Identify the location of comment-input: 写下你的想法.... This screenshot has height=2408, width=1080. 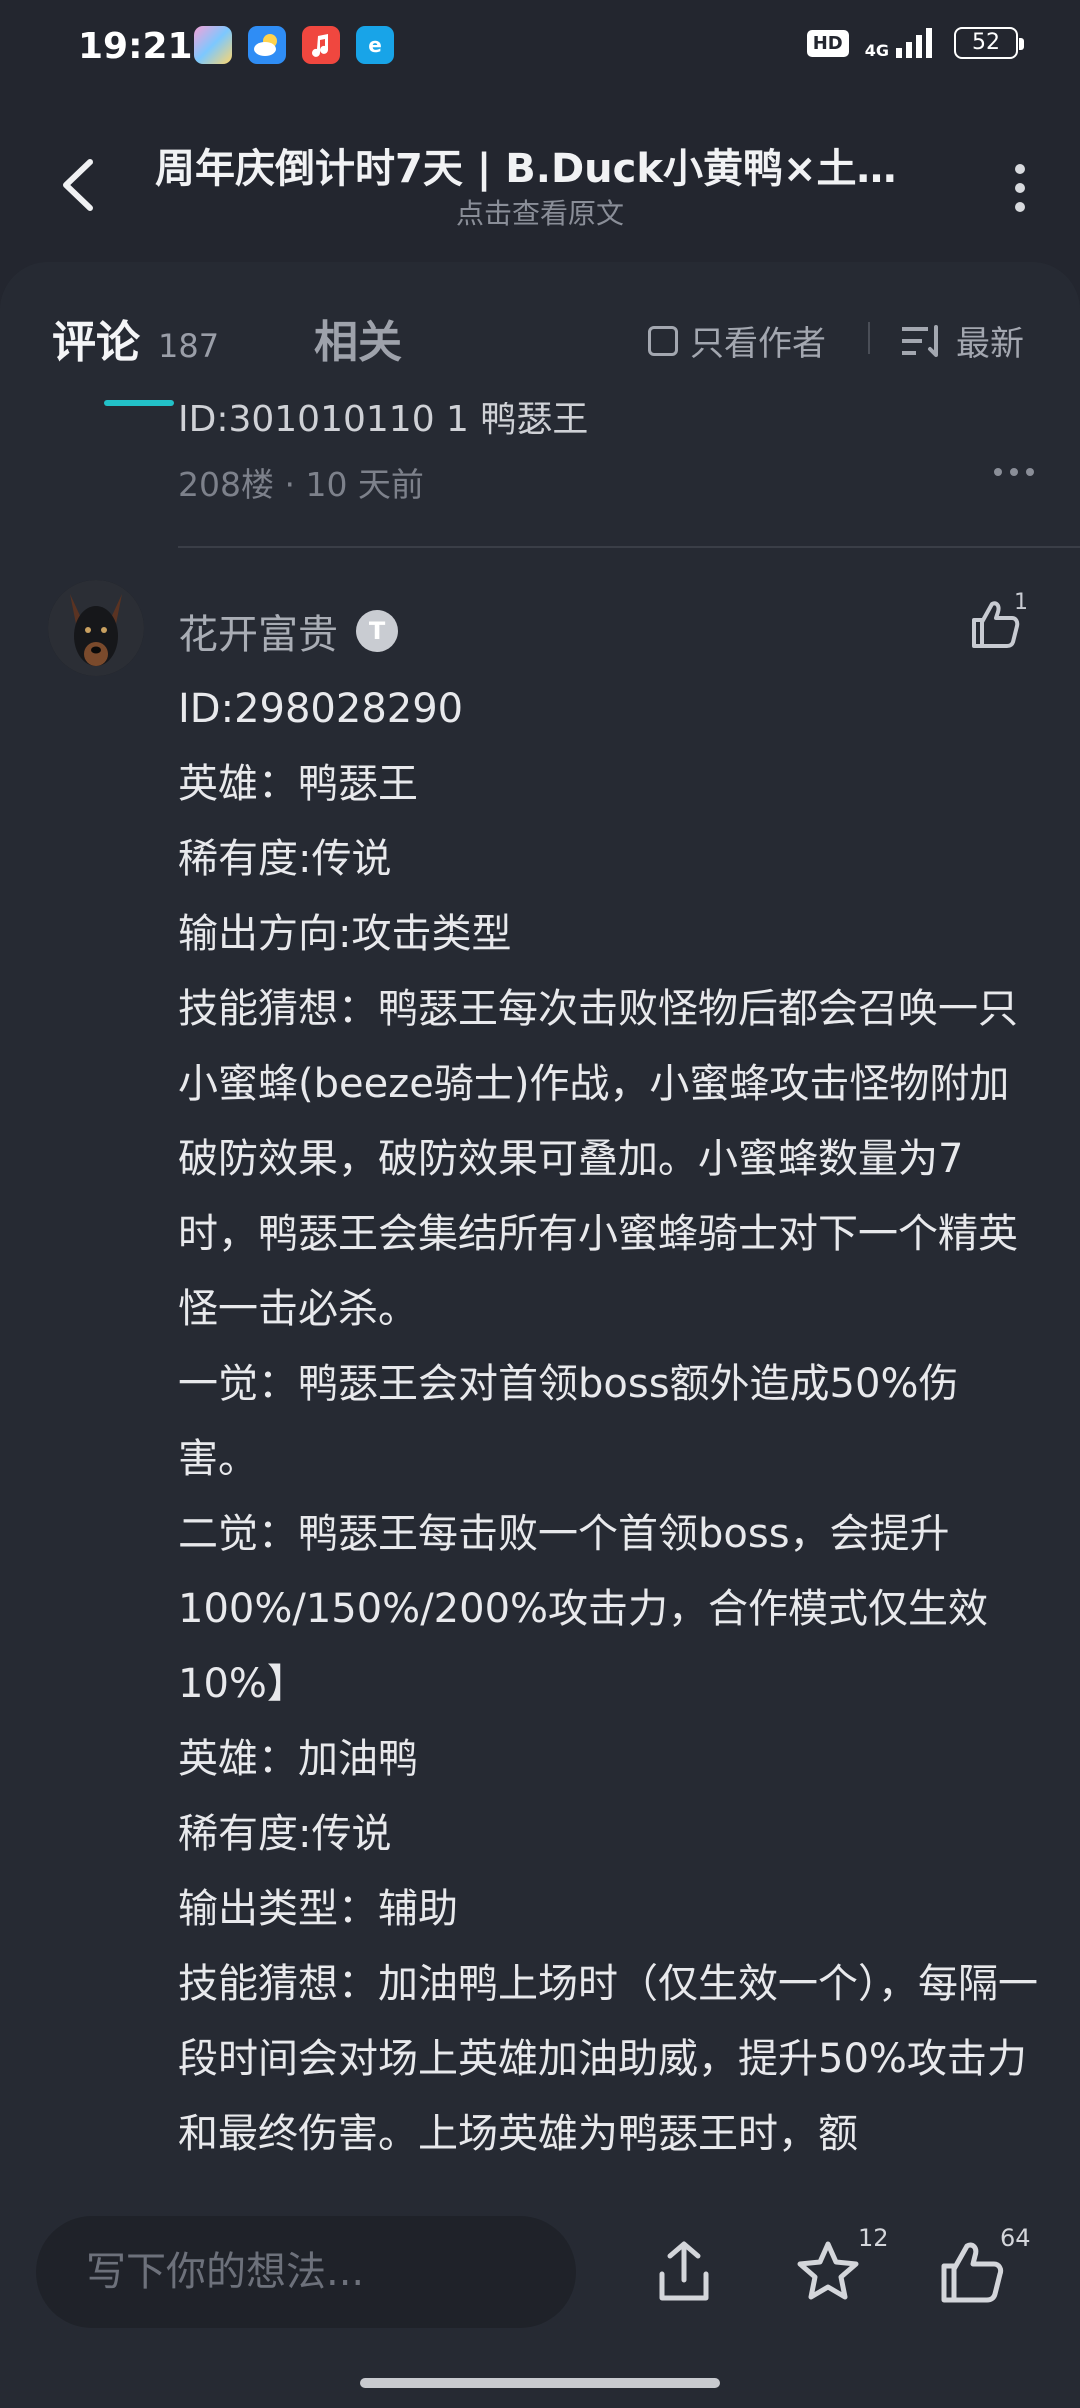
(306, 2272).